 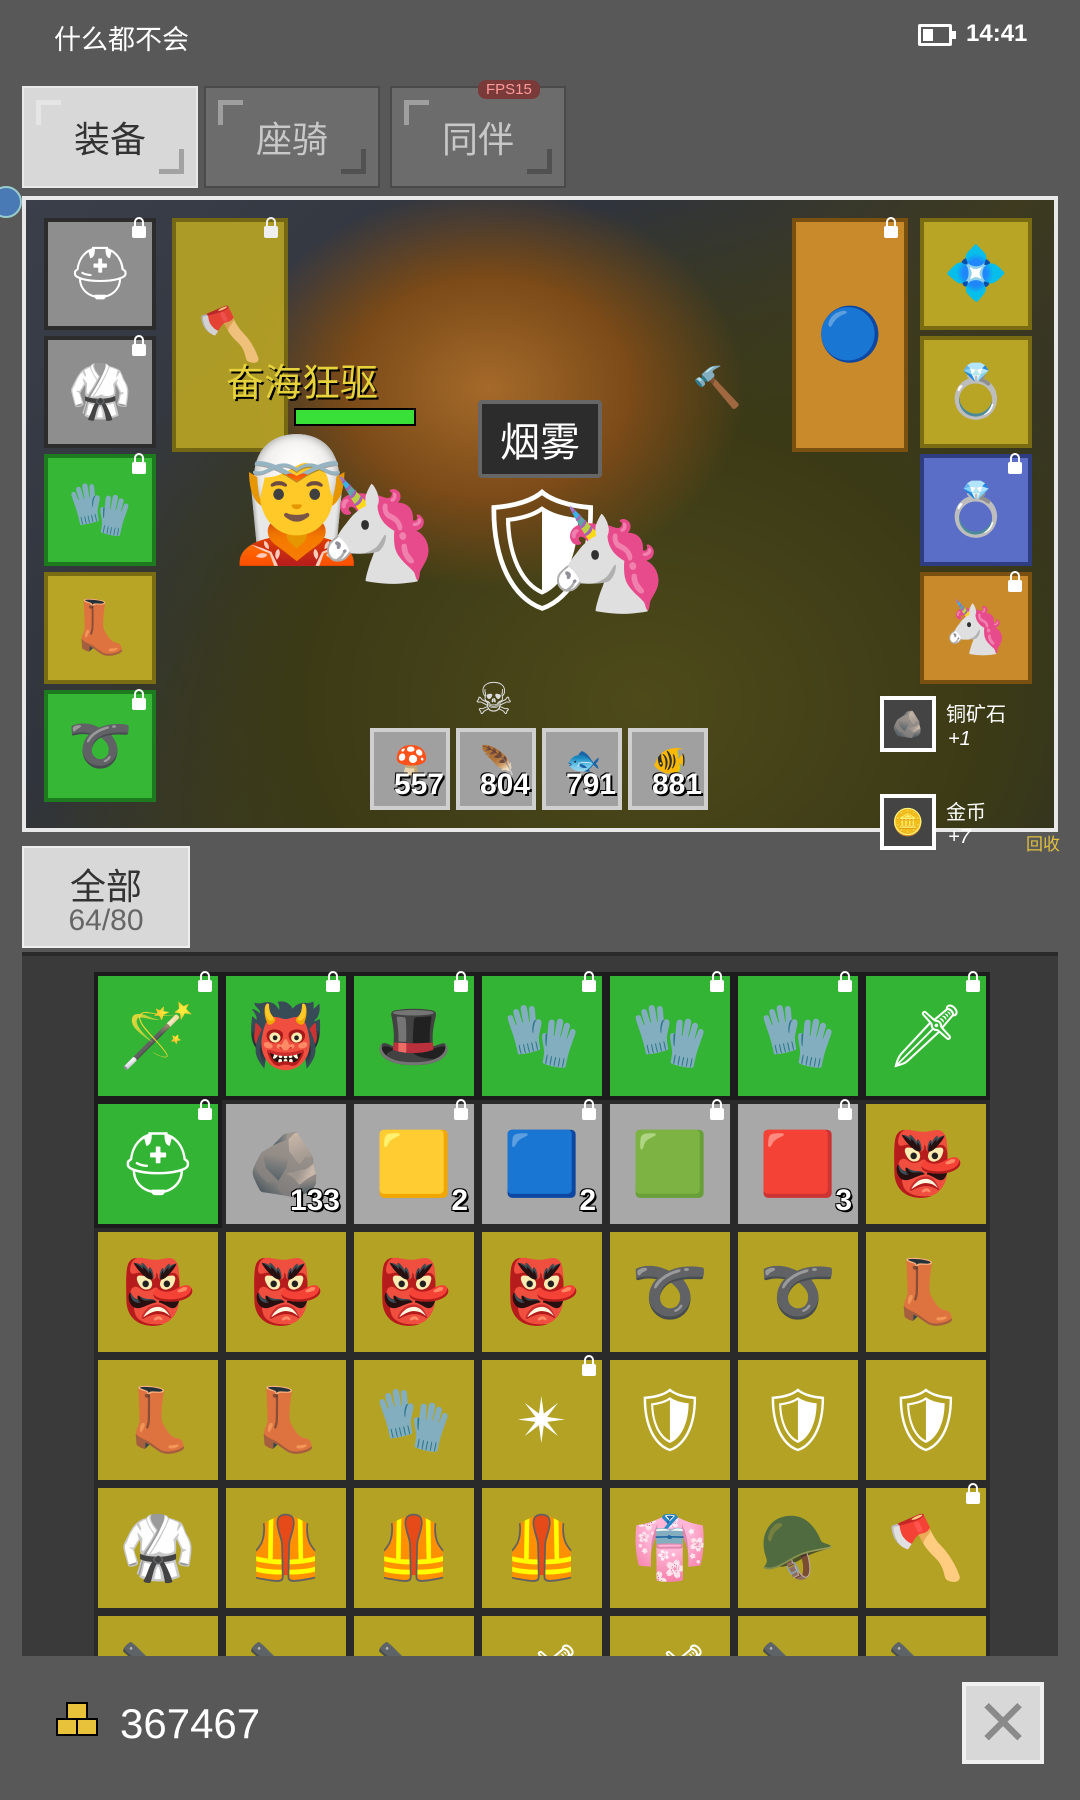 I want to click on inventory-slot: 🥋, so click(x=158, y=1548).